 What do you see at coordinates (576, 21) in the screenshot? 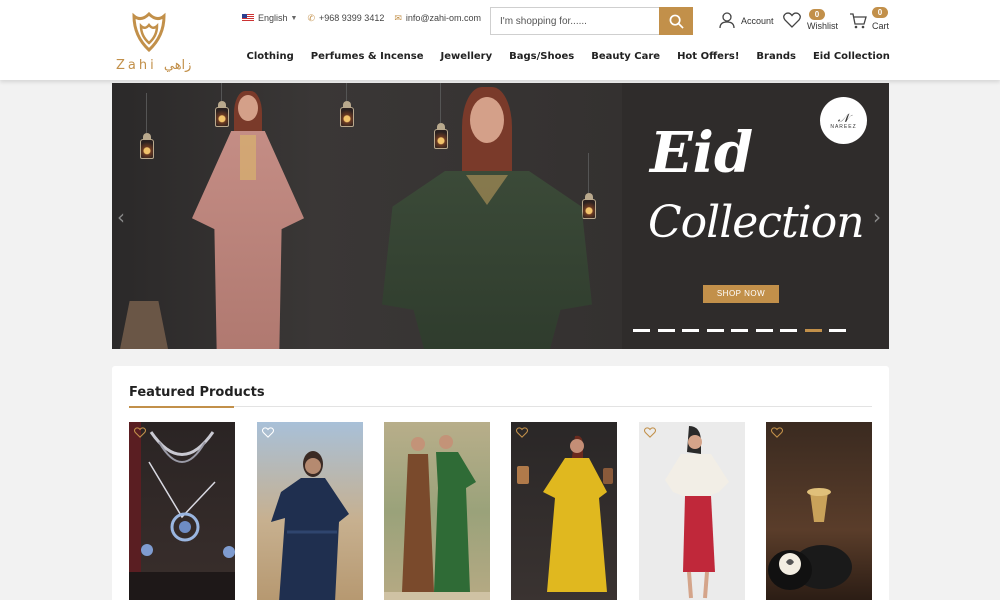
I see `search-input` at bounding box center [576, 21].